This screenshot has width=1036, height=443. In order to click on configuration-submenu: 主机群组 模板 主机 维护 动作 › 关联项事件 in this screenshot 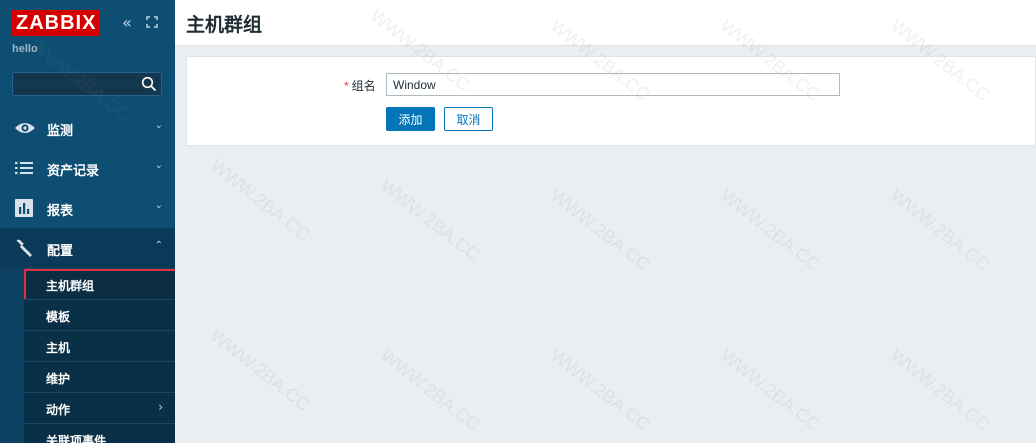, I will do `click(99, 355)`.